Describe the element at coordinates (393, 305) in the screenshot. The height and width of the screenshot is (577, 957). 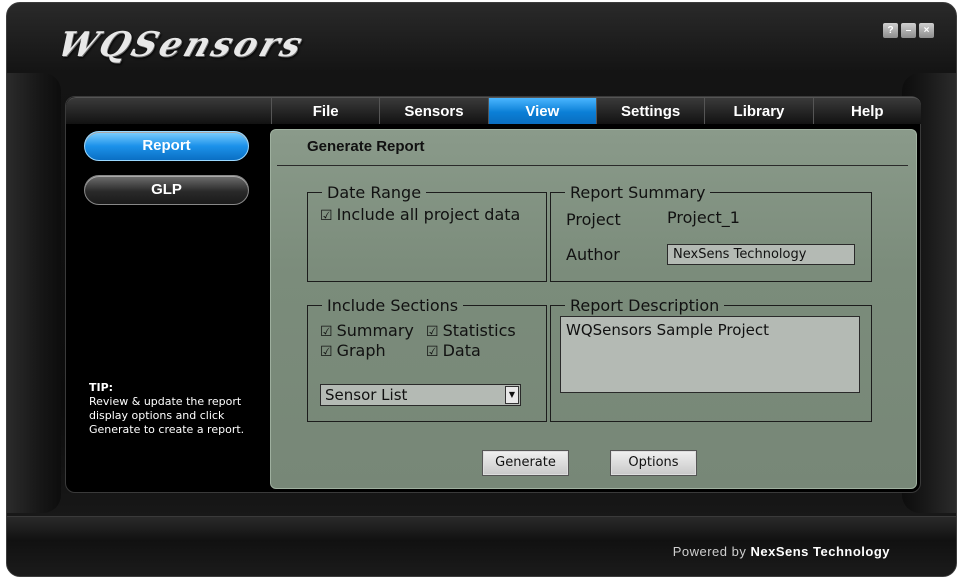
I see `include-sections-legend: Include Sections` at that location.